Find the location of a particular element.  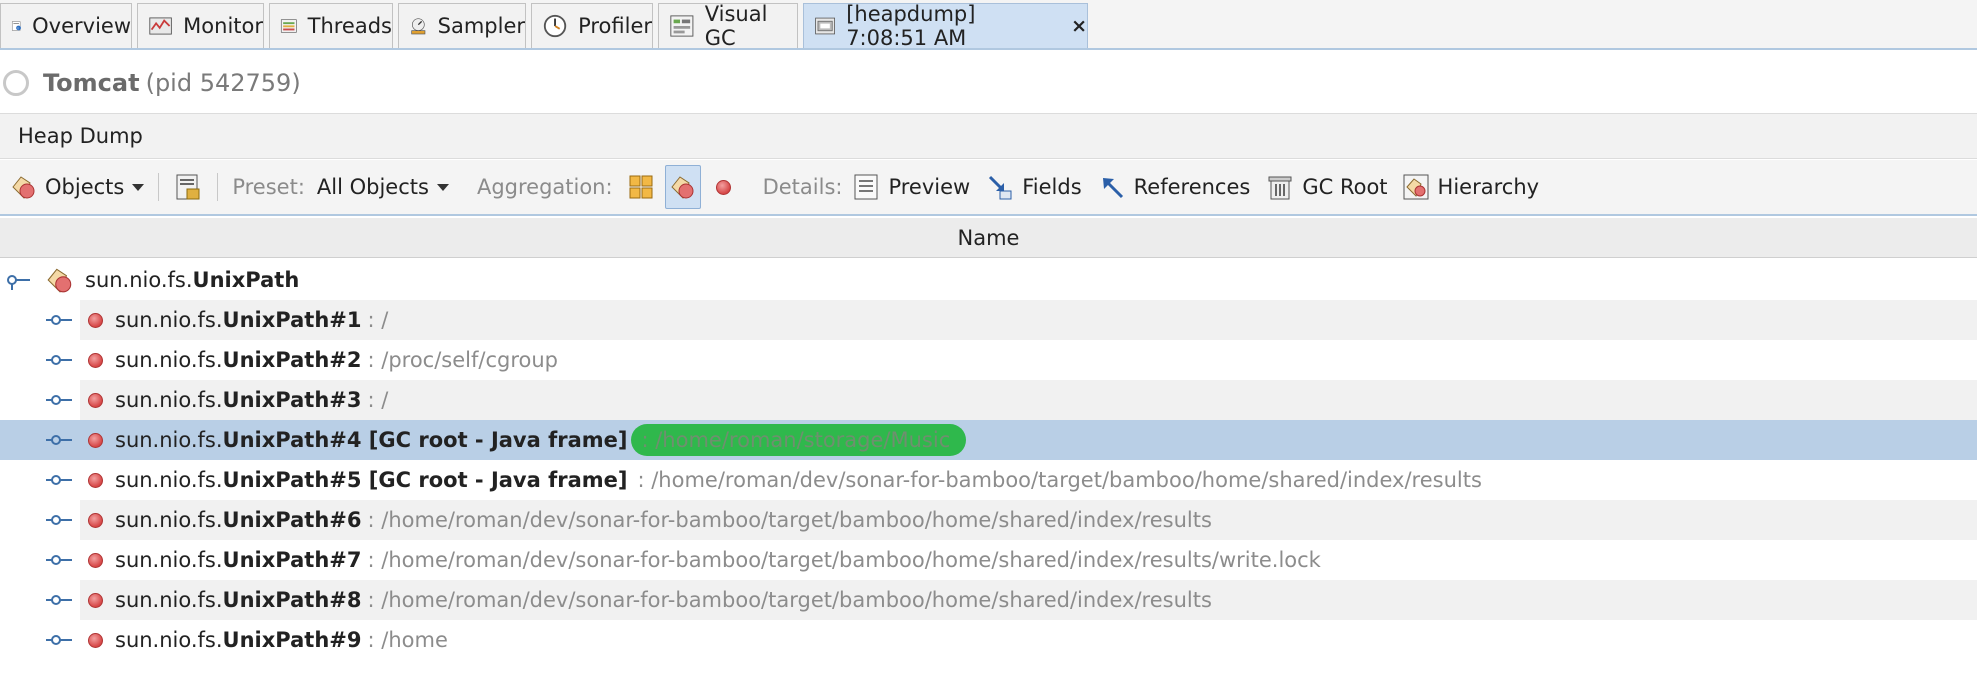

instance-name: sun.nio.fs.UnixPath#2 is located at coordinates (238, 360).